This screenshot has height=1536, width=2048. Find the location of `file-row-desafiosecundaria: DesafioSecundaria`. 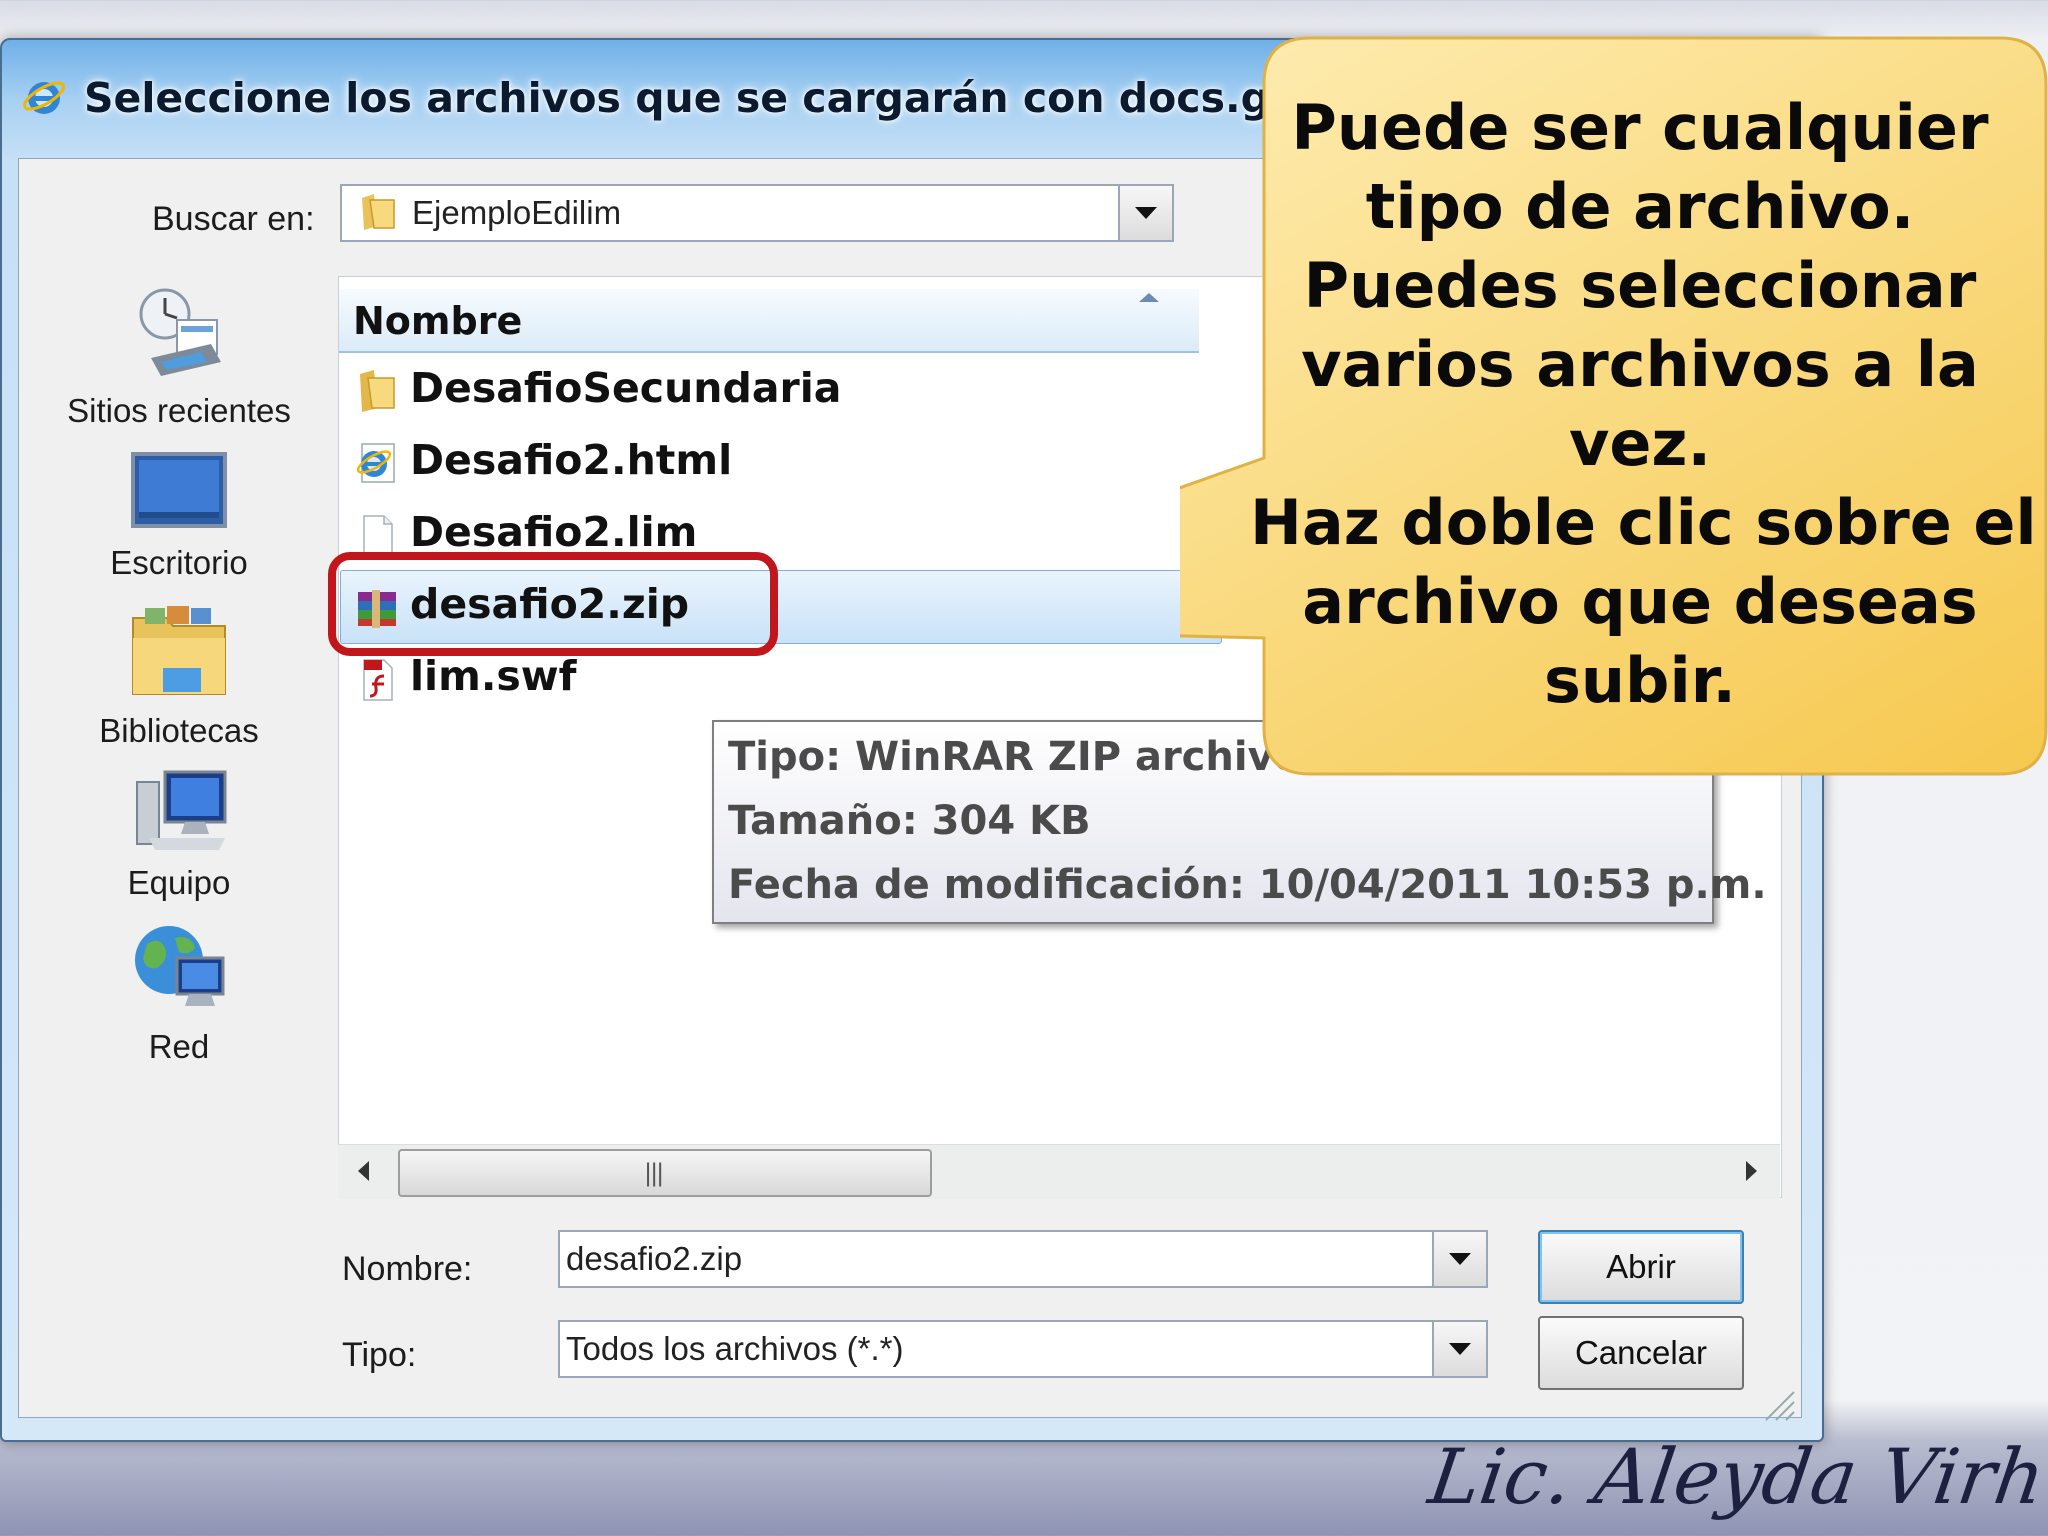

file-row-desafiosecundaria: DesafioSecundaria is located at coordinates (628, 393).